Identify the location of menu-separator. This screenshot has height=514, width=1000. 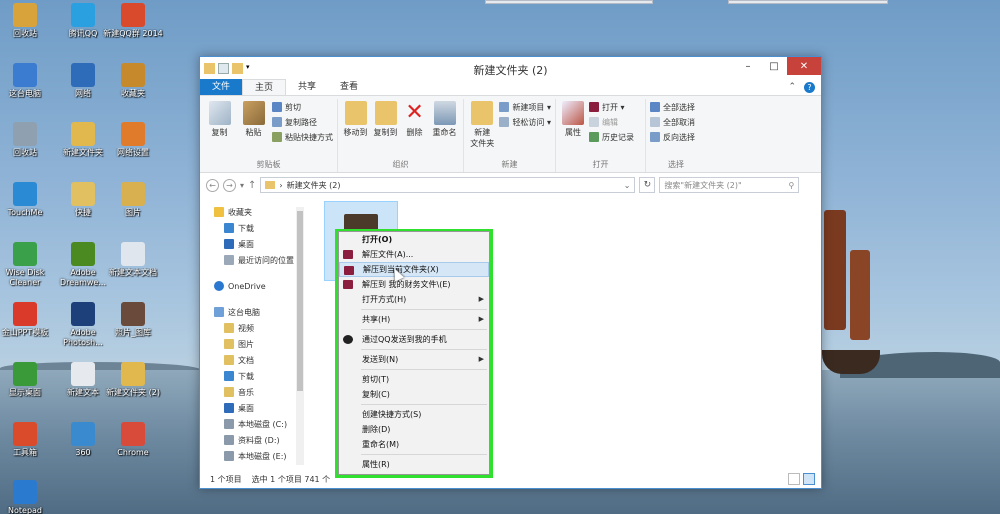
(424, 349).